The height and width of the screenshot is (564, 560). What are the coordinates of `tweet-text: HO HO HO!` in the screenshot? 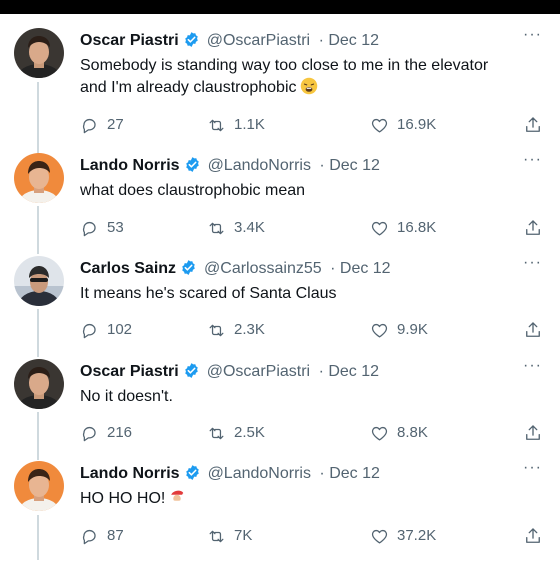 It's located at (310, 499).